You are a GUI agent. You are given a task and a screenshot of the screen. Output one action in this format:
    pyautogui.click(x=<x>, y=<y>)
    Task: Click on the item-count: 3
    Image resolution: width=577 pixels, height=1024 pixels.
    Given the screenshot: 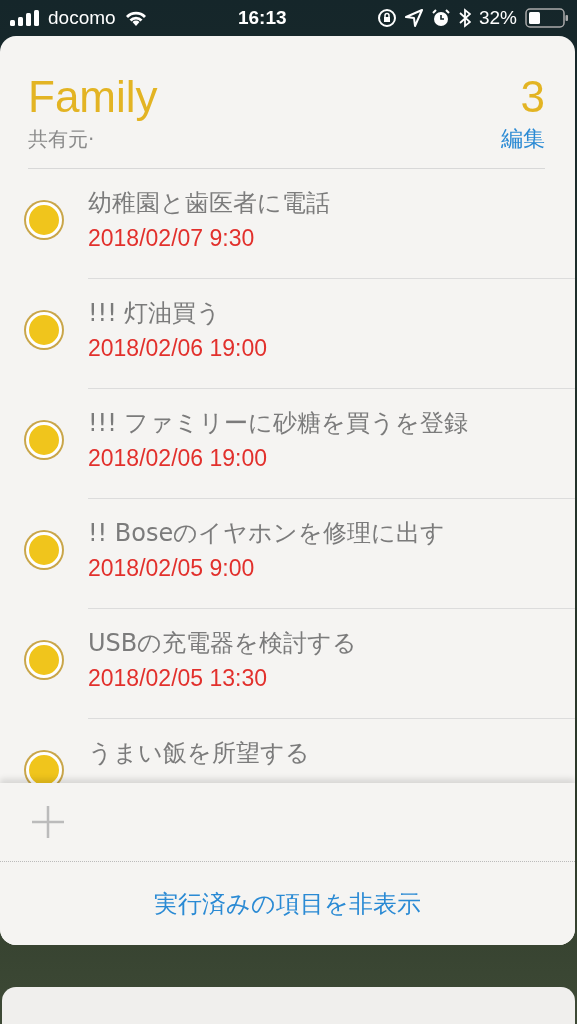 What is the action you would take?
    pyautogui.click(x=532, y=97)
    